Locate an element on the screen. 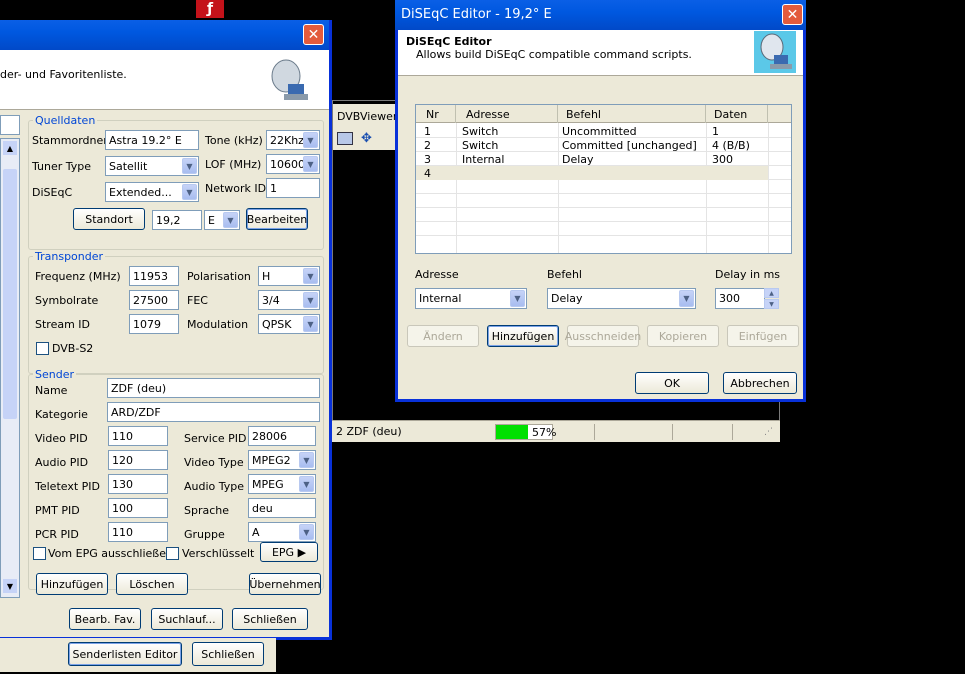  channel-list-scrollbar: ▲ ▼ is located at coordinates (10, 368).